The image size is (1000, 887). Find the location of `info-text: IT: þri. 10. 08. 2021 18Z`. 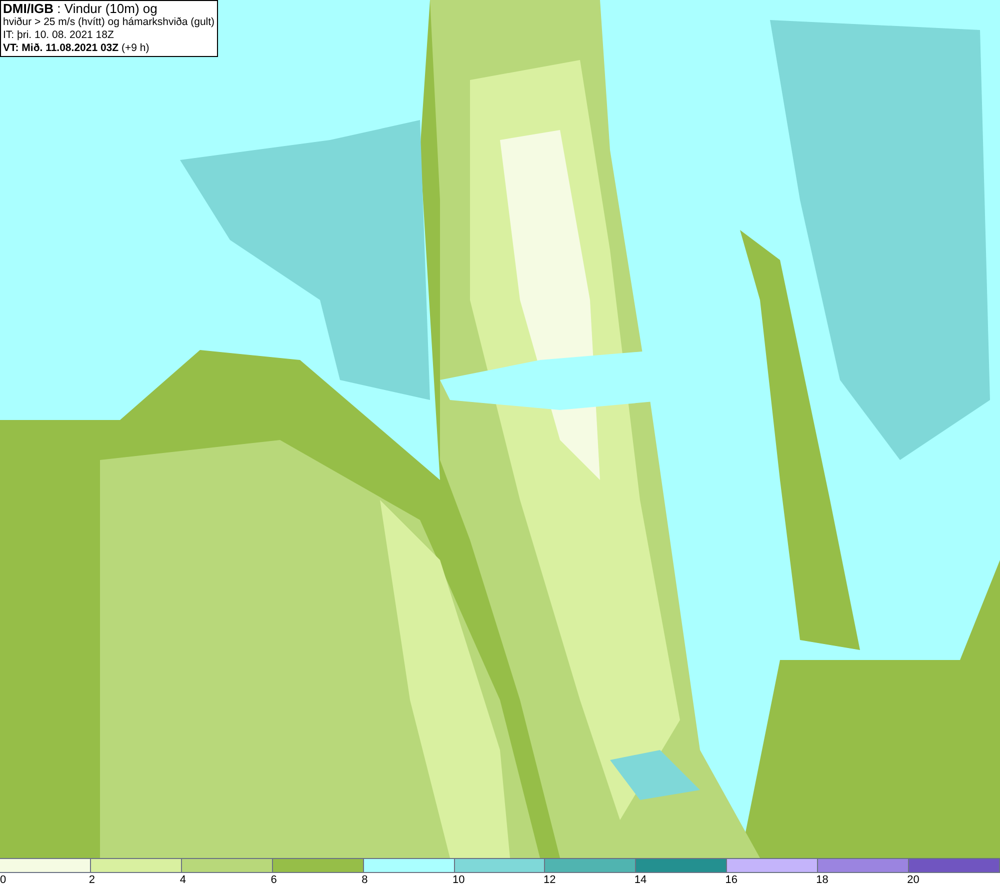

info-text: IT: þri. 10. 08. 2021 18Z is located at coordinates (59, 35).